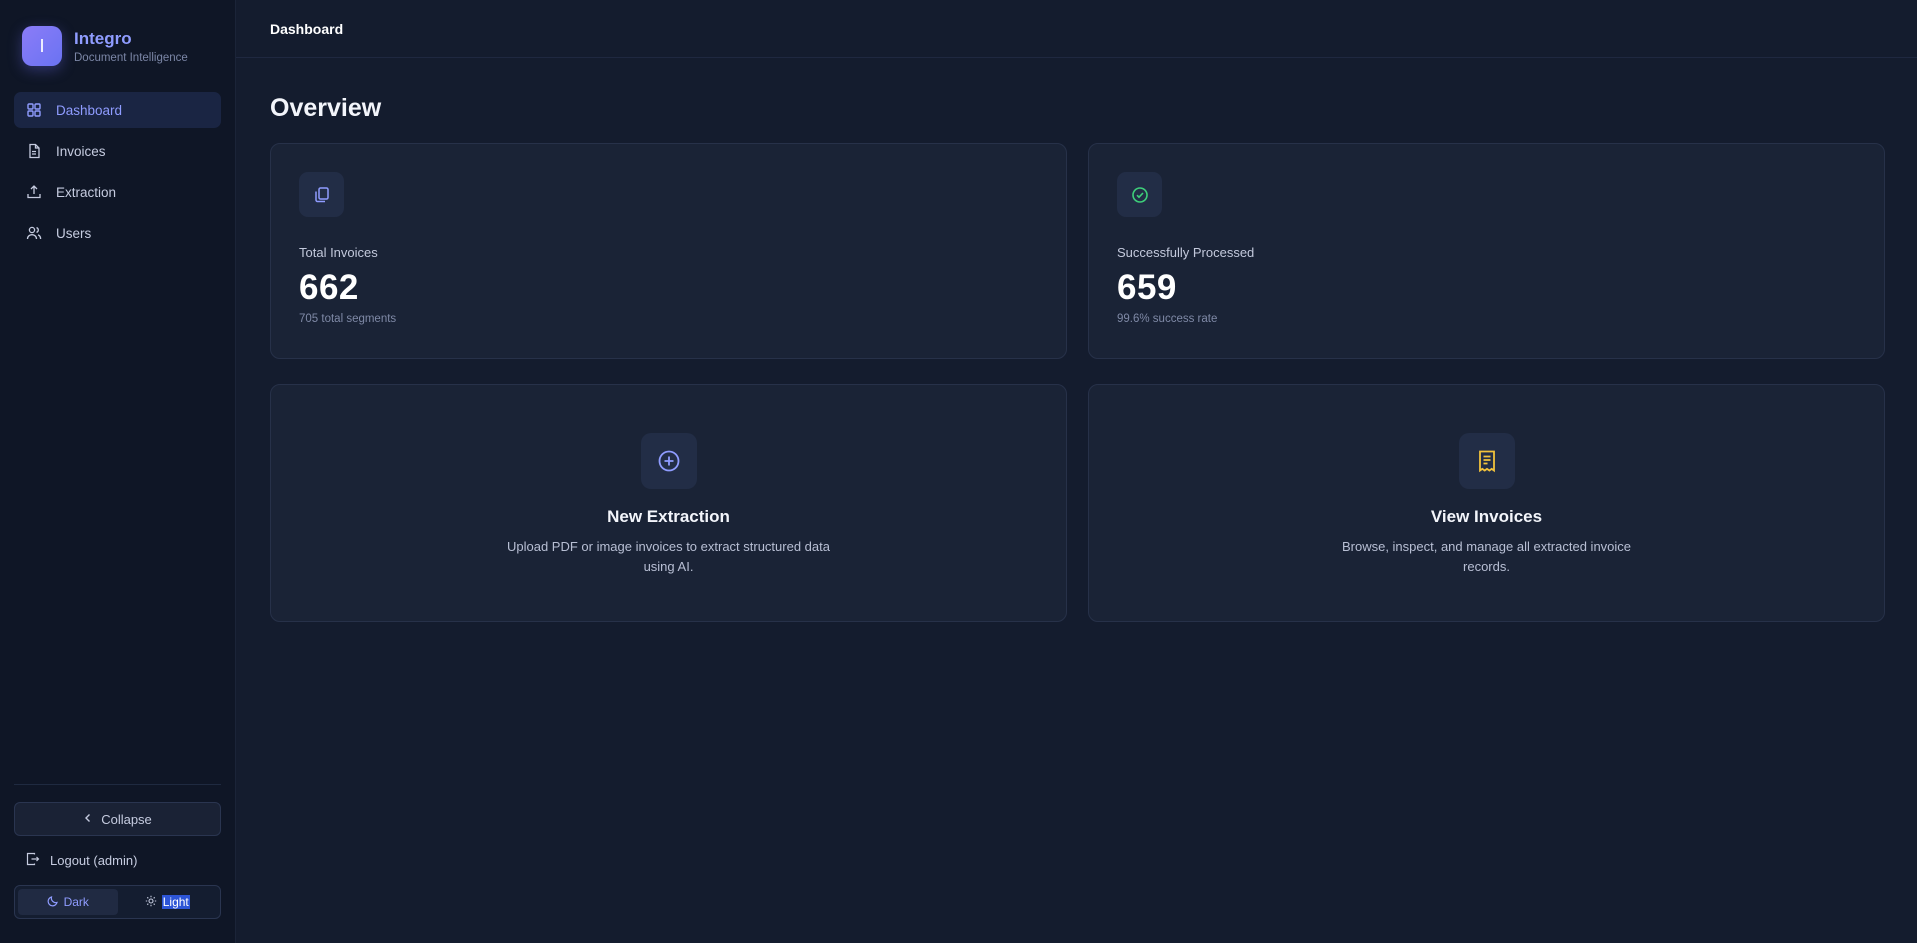 This screenshot has height=943, width=1917. What do you see at coordinates (153, 902) in the screenshot?
I see `sun-icon` at bounding box center [153, 902].